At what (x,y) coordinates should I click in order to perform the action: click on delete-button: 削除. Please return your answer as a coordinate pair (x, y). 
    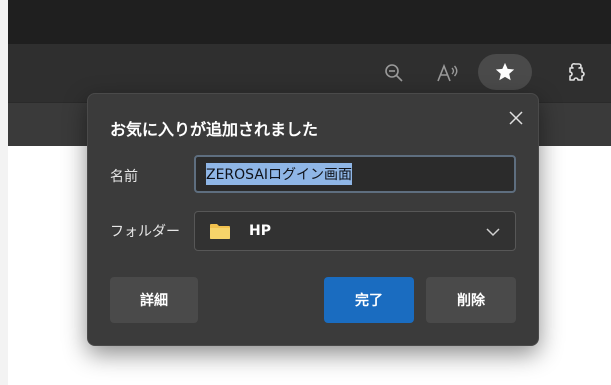
    Looking at the image, I should click on (471, 300).